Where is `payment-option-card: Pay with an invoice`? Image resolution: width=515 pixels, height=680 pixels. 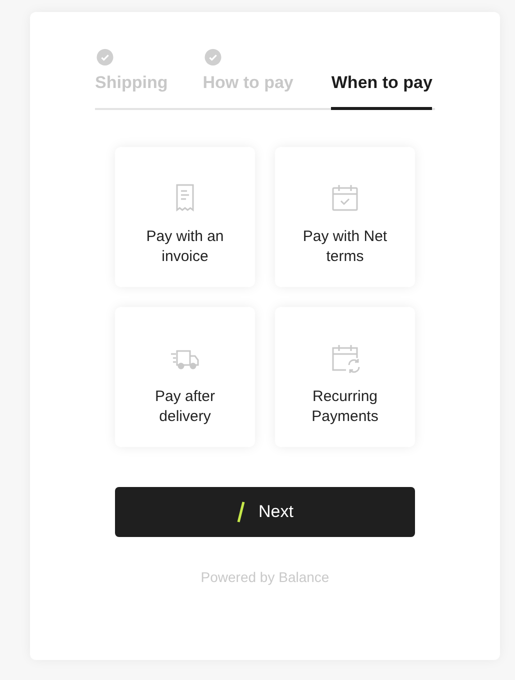 payment-option-card: Pay with an invoice is located at coordinates (185, 217).